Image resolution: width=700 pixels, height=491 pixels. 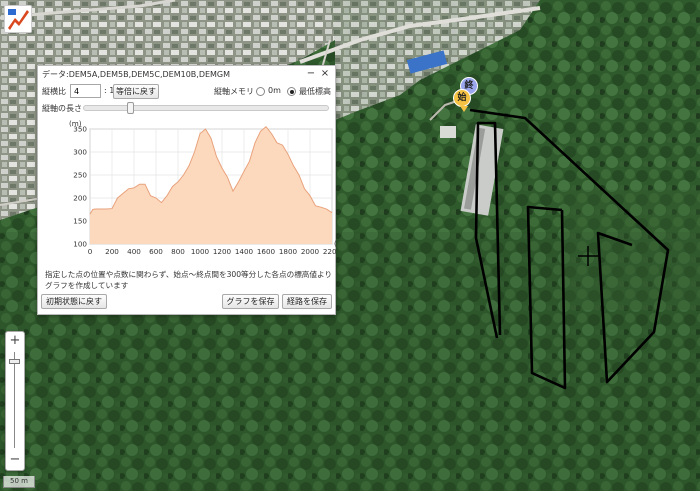 What do you see at coordinates (15, 341) in the screenshot?
I see `zoom-in-button: +` at bounding box center [15, 341].